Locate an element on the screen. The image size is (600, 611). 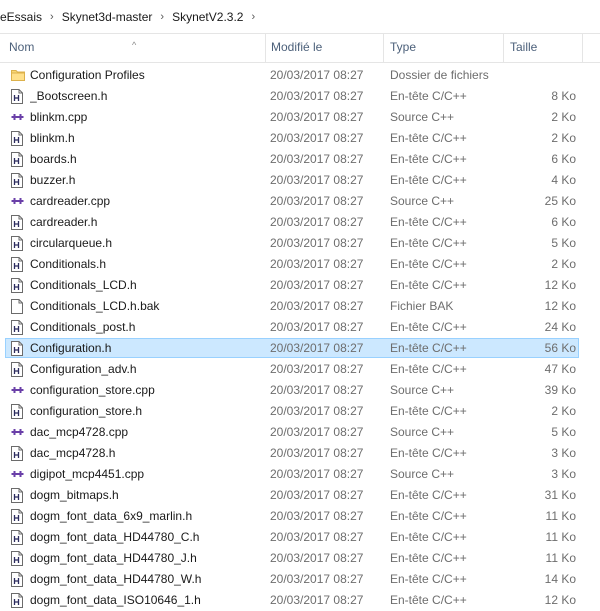
column-header-type-label: Type is located at coordinates (403, 47).